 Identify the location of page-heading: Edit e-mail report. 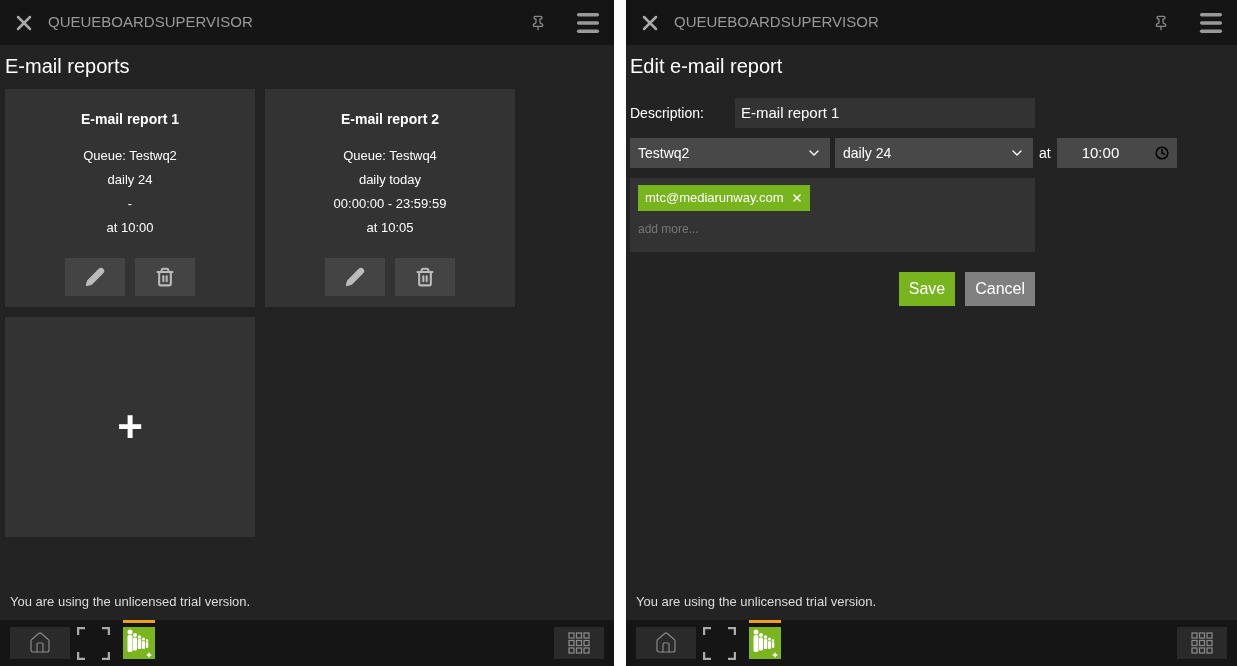
(706, 66).